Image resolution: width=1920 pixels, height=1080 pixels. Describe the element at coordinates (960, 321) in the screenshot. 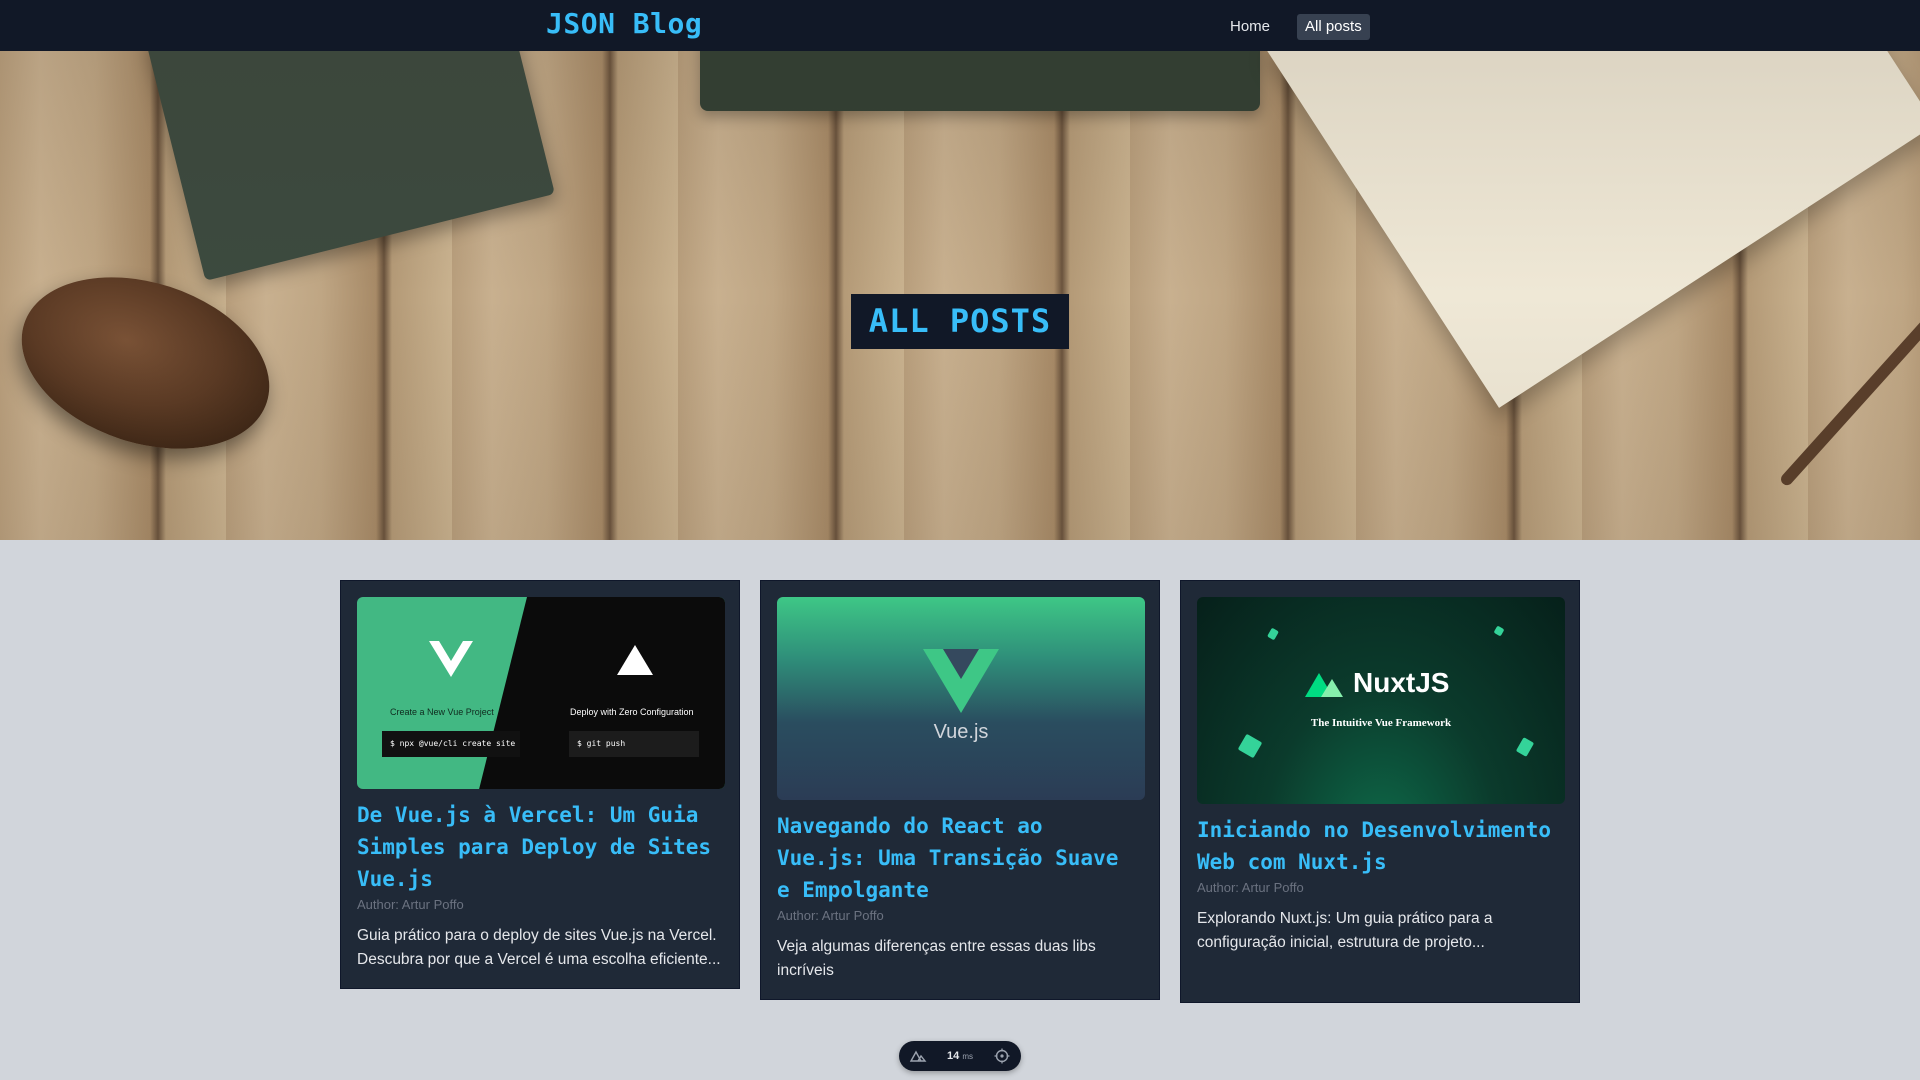

I see `page-title: ALL POSTS` at that location.